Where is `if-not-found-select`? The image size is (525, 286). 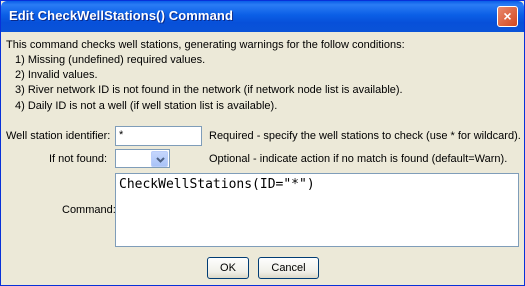 if-not-found-select is located at coordinates (142, 158).